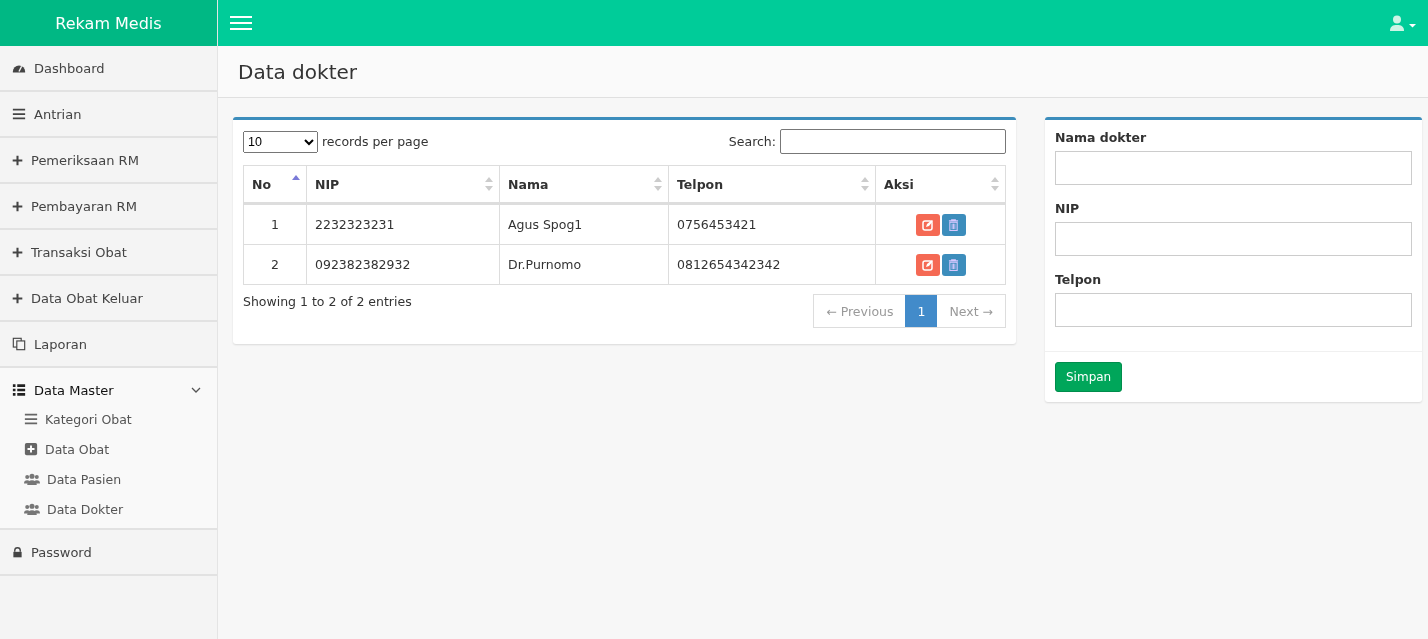  I want to click on sidebar-subitem: Data Dokter, so click(108, 509).